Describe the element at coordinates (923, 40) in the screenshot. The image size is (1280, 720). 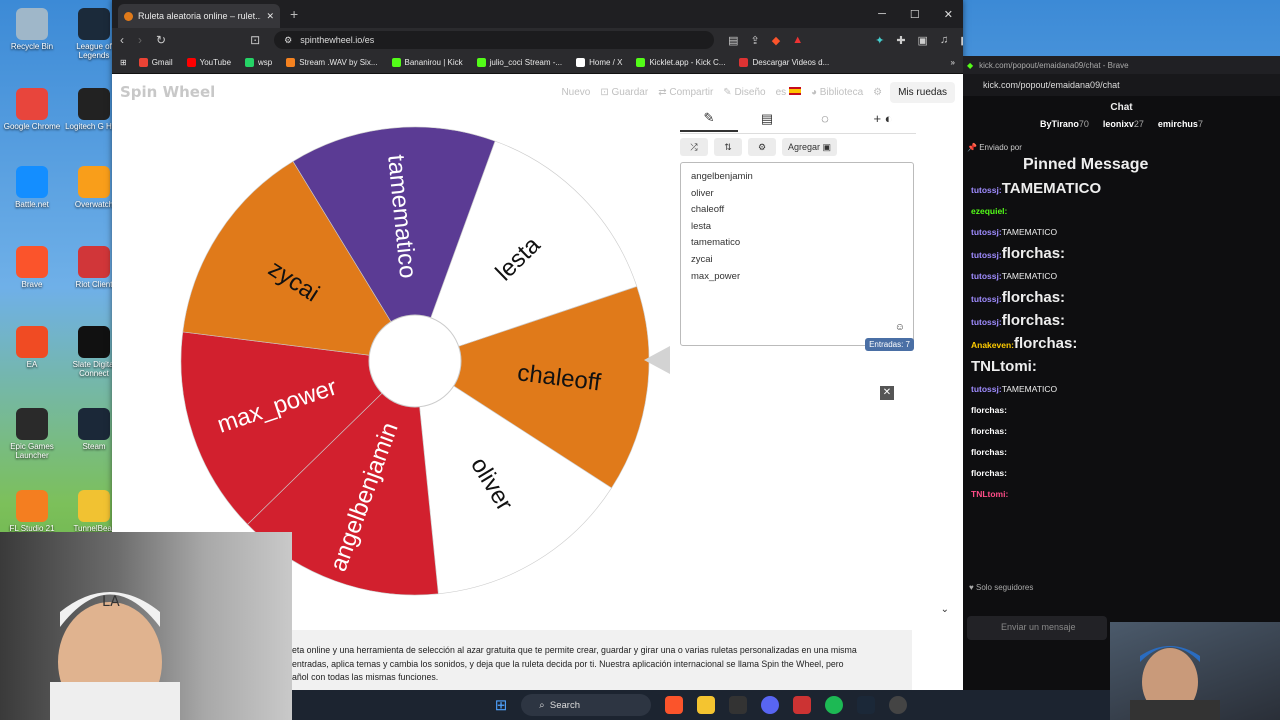
I see `screenshot-icon: ▣` at that location.